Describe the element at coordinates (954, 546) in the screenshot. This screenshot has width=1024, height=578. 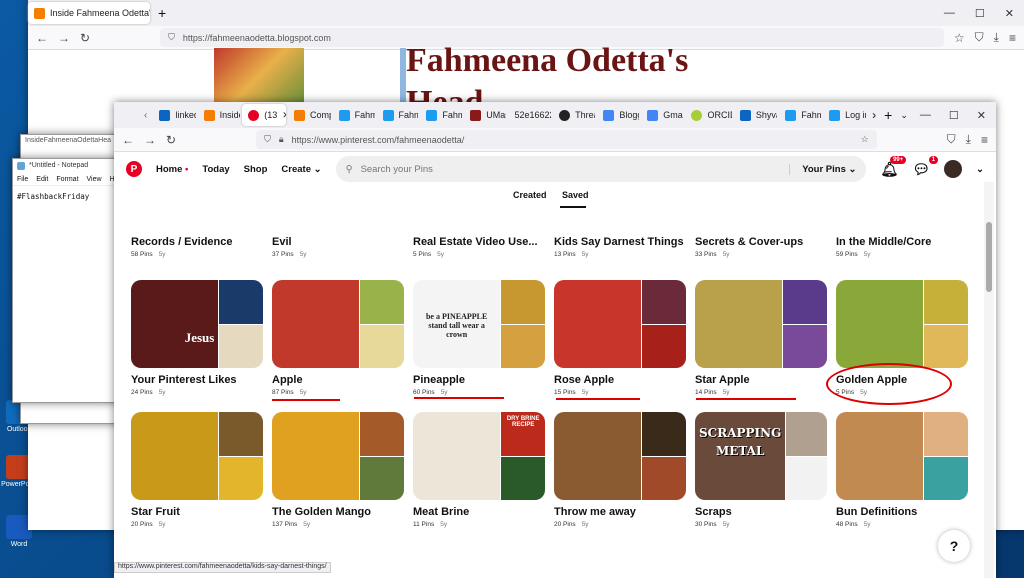
I see `help-button: ?` at that location.